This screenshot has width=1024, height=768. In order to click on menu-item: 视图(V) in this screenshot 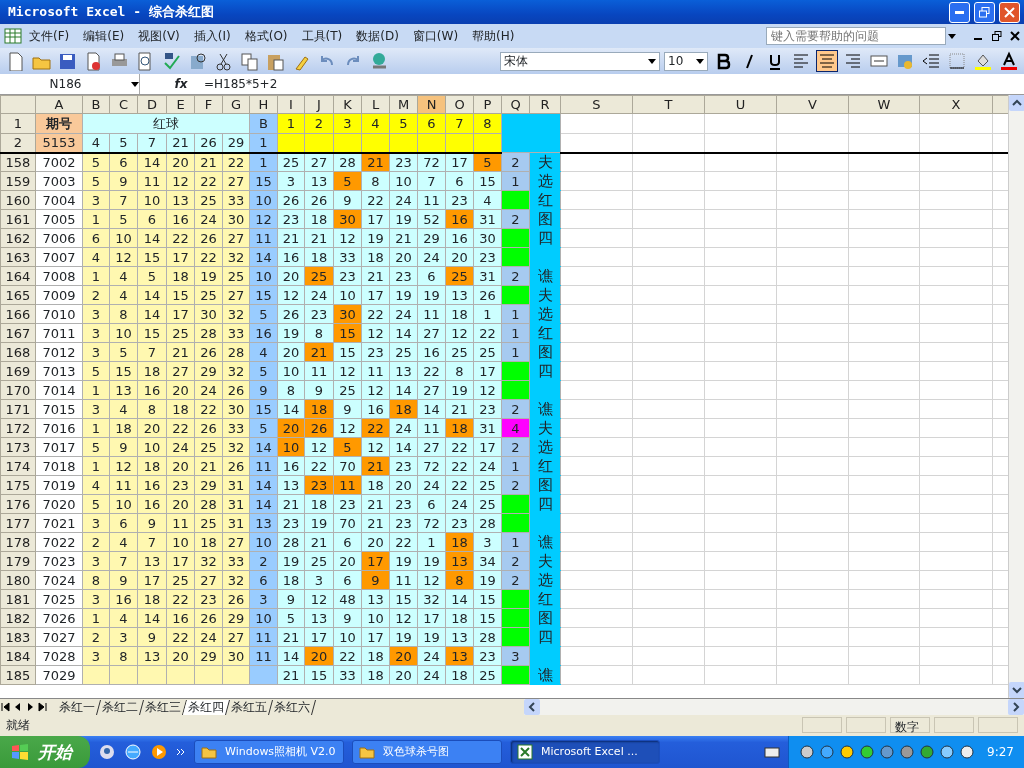, I will do `click(159, 36)`.